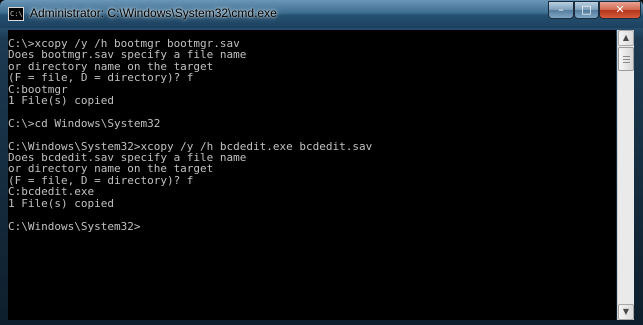 The image size is (643, 325). I want to click on maximize-icon: □, so click(586, 9).